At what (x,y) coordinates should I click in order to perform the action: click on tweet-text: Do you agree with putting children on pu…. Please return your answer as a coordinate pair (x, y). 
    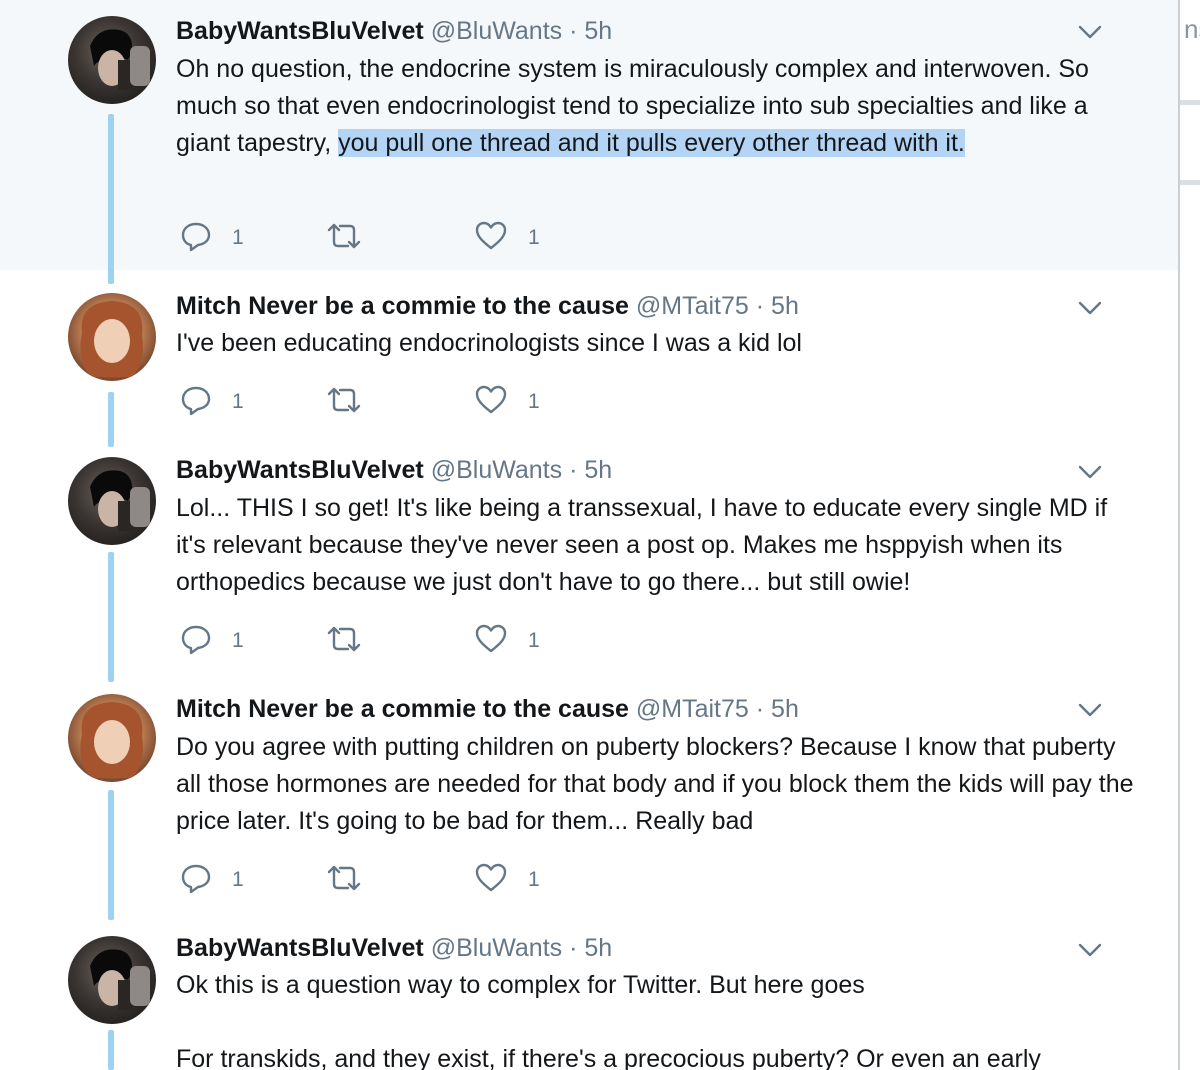
    Looking at the image, I should click on (656, 784).